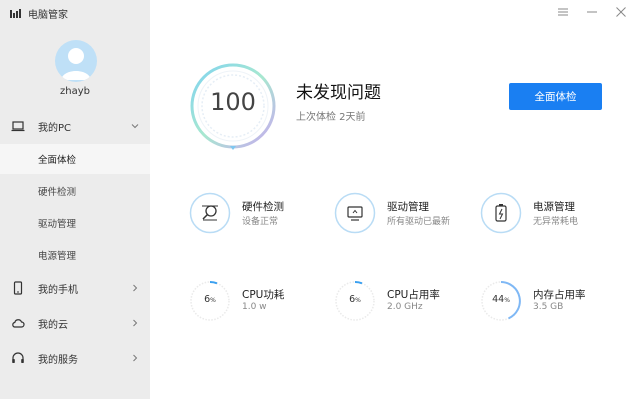  Describe the element at coordinates (55, 128) in the screenshot. I see `sidebar-item-label: 我的PC` at that location.